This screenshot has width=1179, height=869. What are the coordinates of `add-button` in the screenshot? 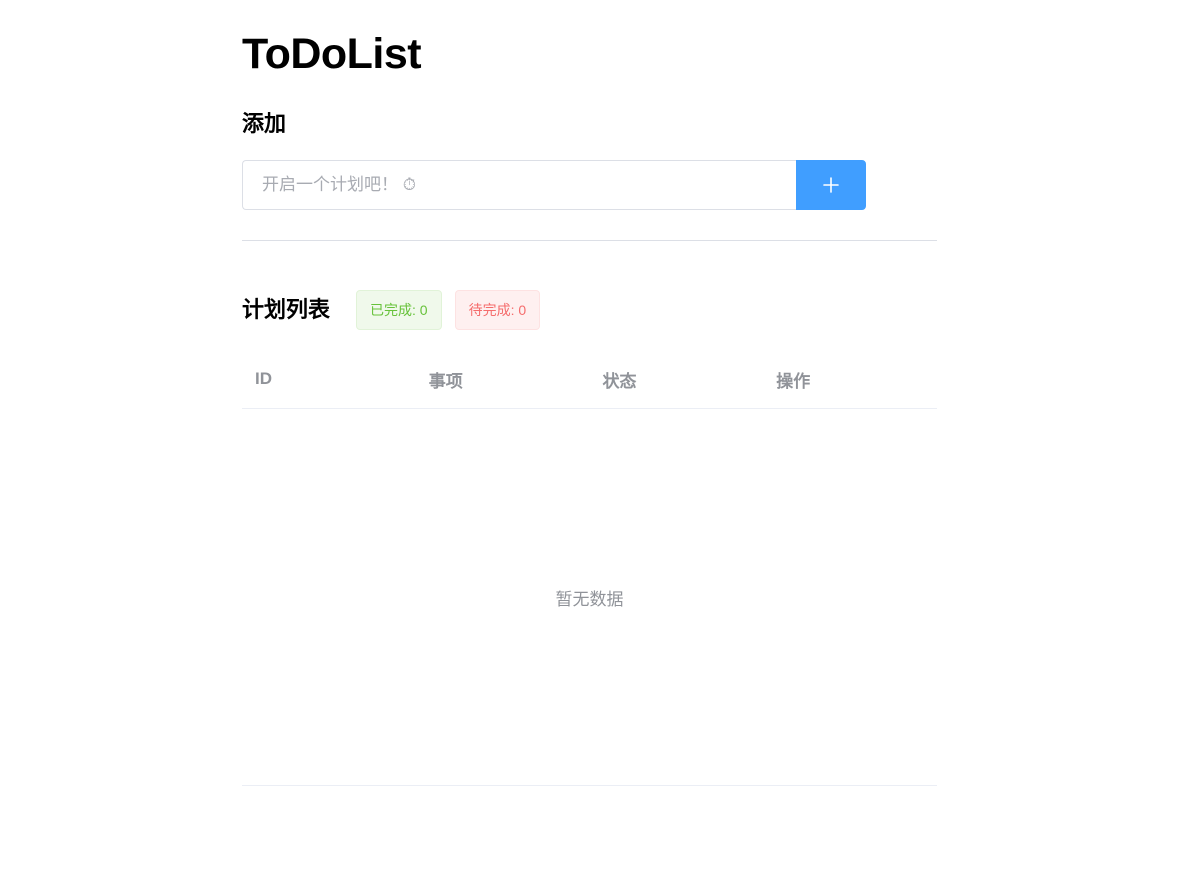 It's located at (831, 185).